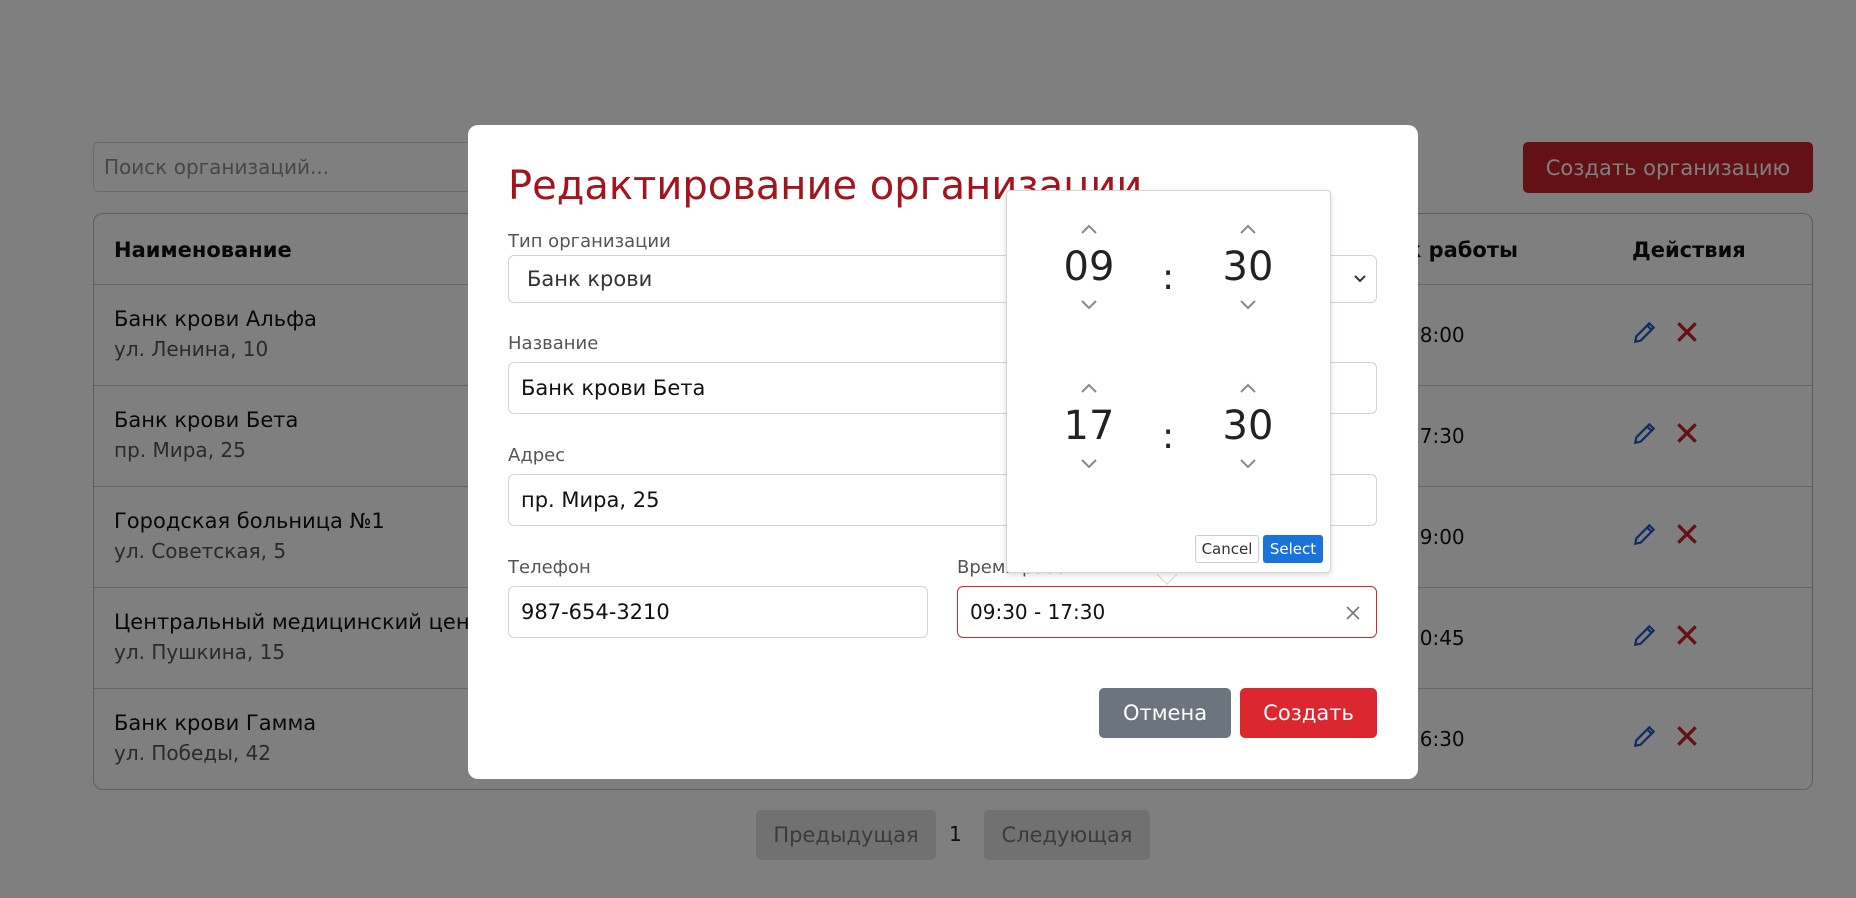 This screenshot has height=898, width=1856. I want to click on picker-cancel-button: Cancel, so click(1227, 549).